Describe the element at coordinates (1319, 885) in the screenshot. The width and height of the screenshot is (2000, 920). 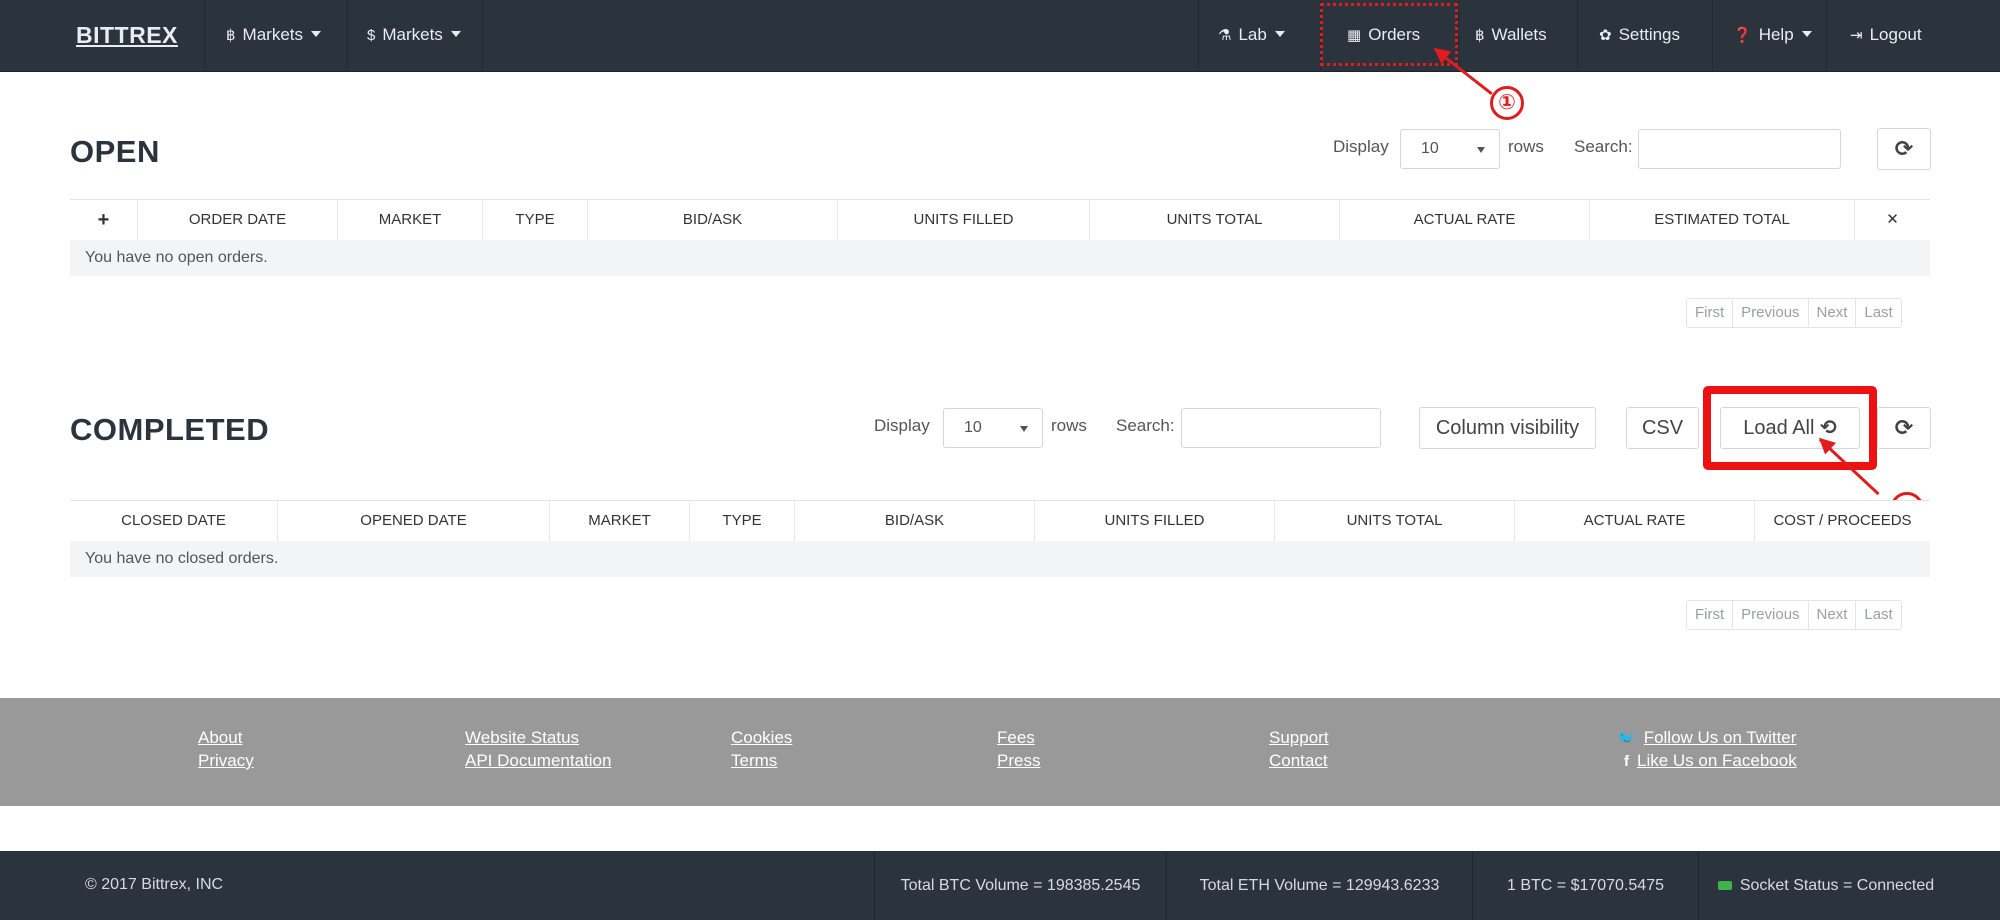
I see `eth-volume-stat: Total ETH Volume = 129943.6233` at that location.